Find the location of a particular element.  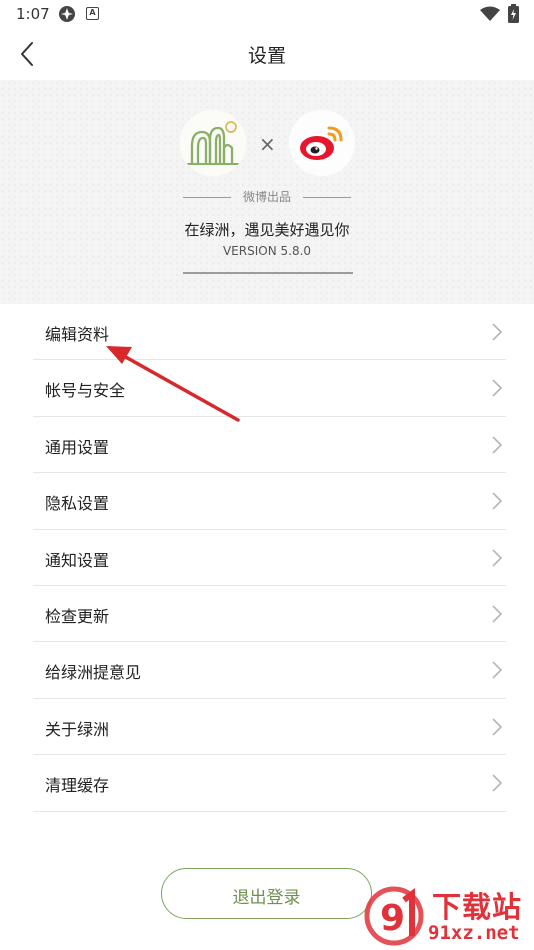

oasis-logo is located at coordinates (213, 143).